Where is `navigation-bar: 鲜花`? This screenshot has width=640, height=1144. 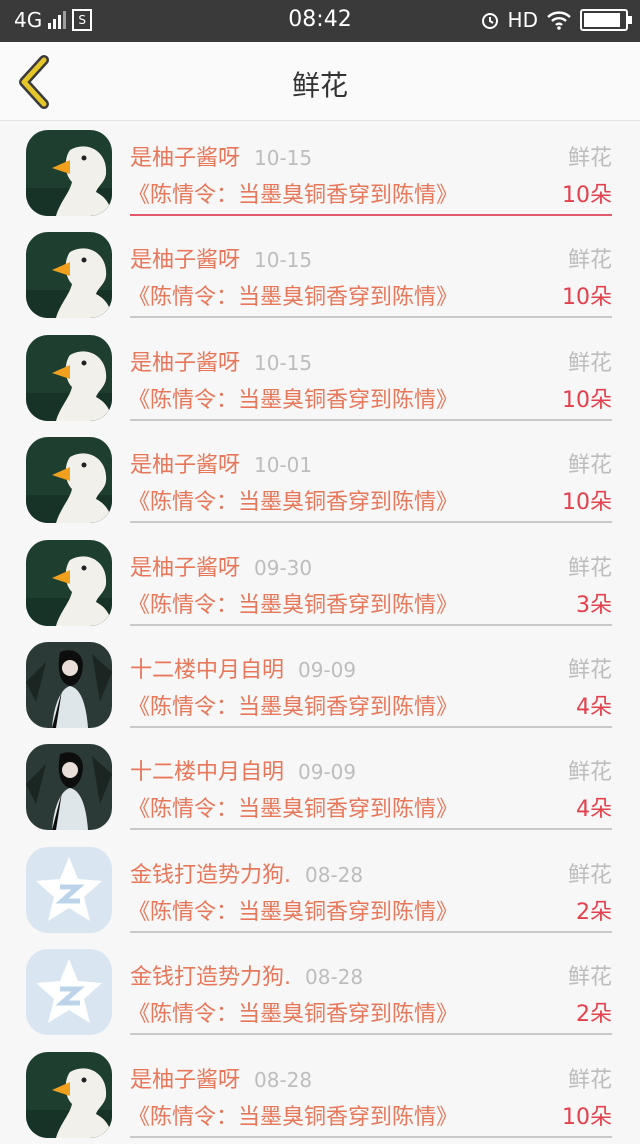 navigation-bar: 鲜花 is located at coordinates (320, 81).